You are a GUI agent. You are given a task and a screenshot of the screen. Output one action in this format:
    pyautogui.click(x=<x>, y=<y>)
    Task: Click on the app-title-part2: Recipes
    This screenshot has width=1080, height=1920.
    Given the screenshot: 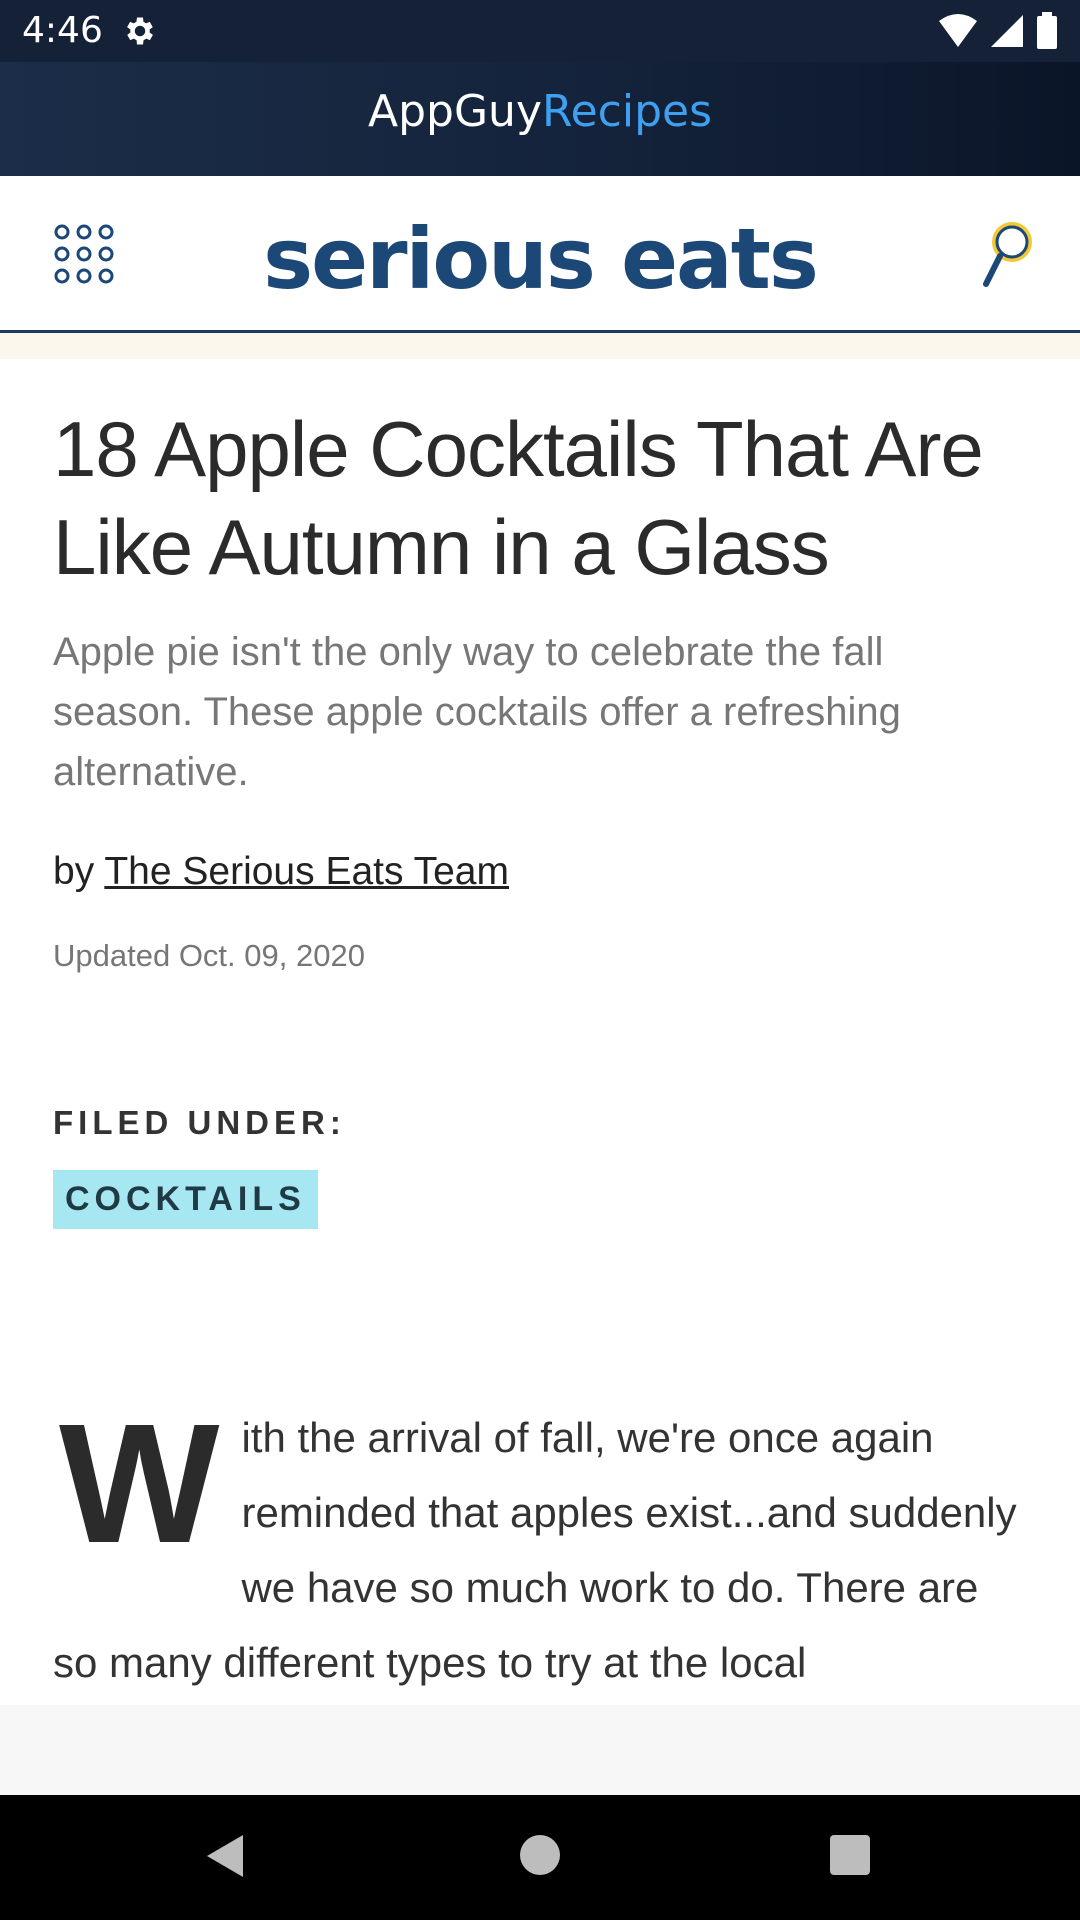 What is the action you would take?
    pyautogui.click(x=626, y=111)
    